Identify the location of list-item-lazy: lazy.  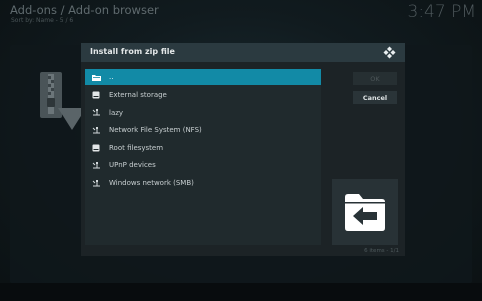
(203, 113).